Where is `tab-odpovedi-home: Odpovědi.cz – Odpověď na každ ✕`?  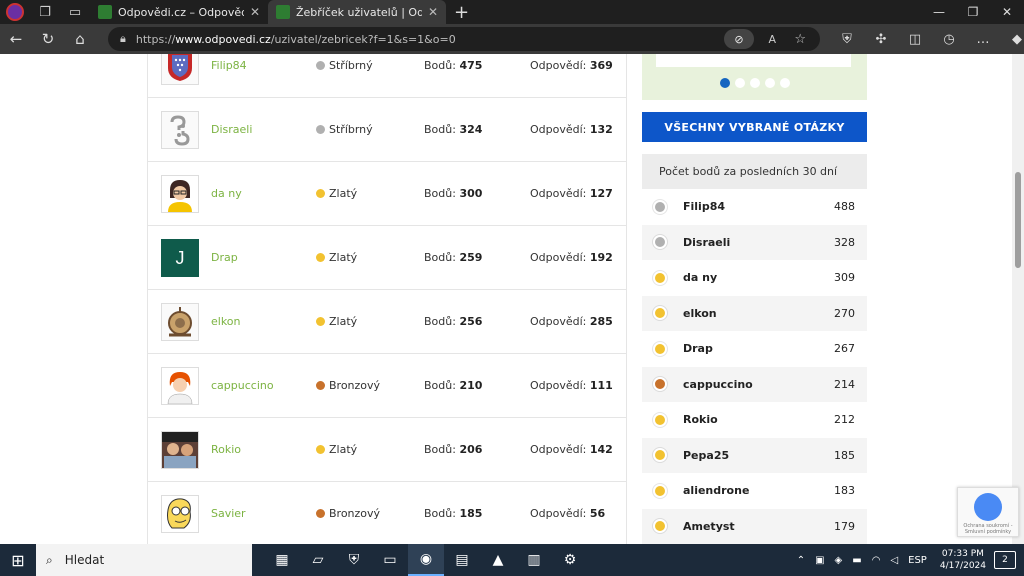
tab-odpovedi-home: Odpovědi.cz – Odpověď na každ ✕ is located at coordinates (179, 12).